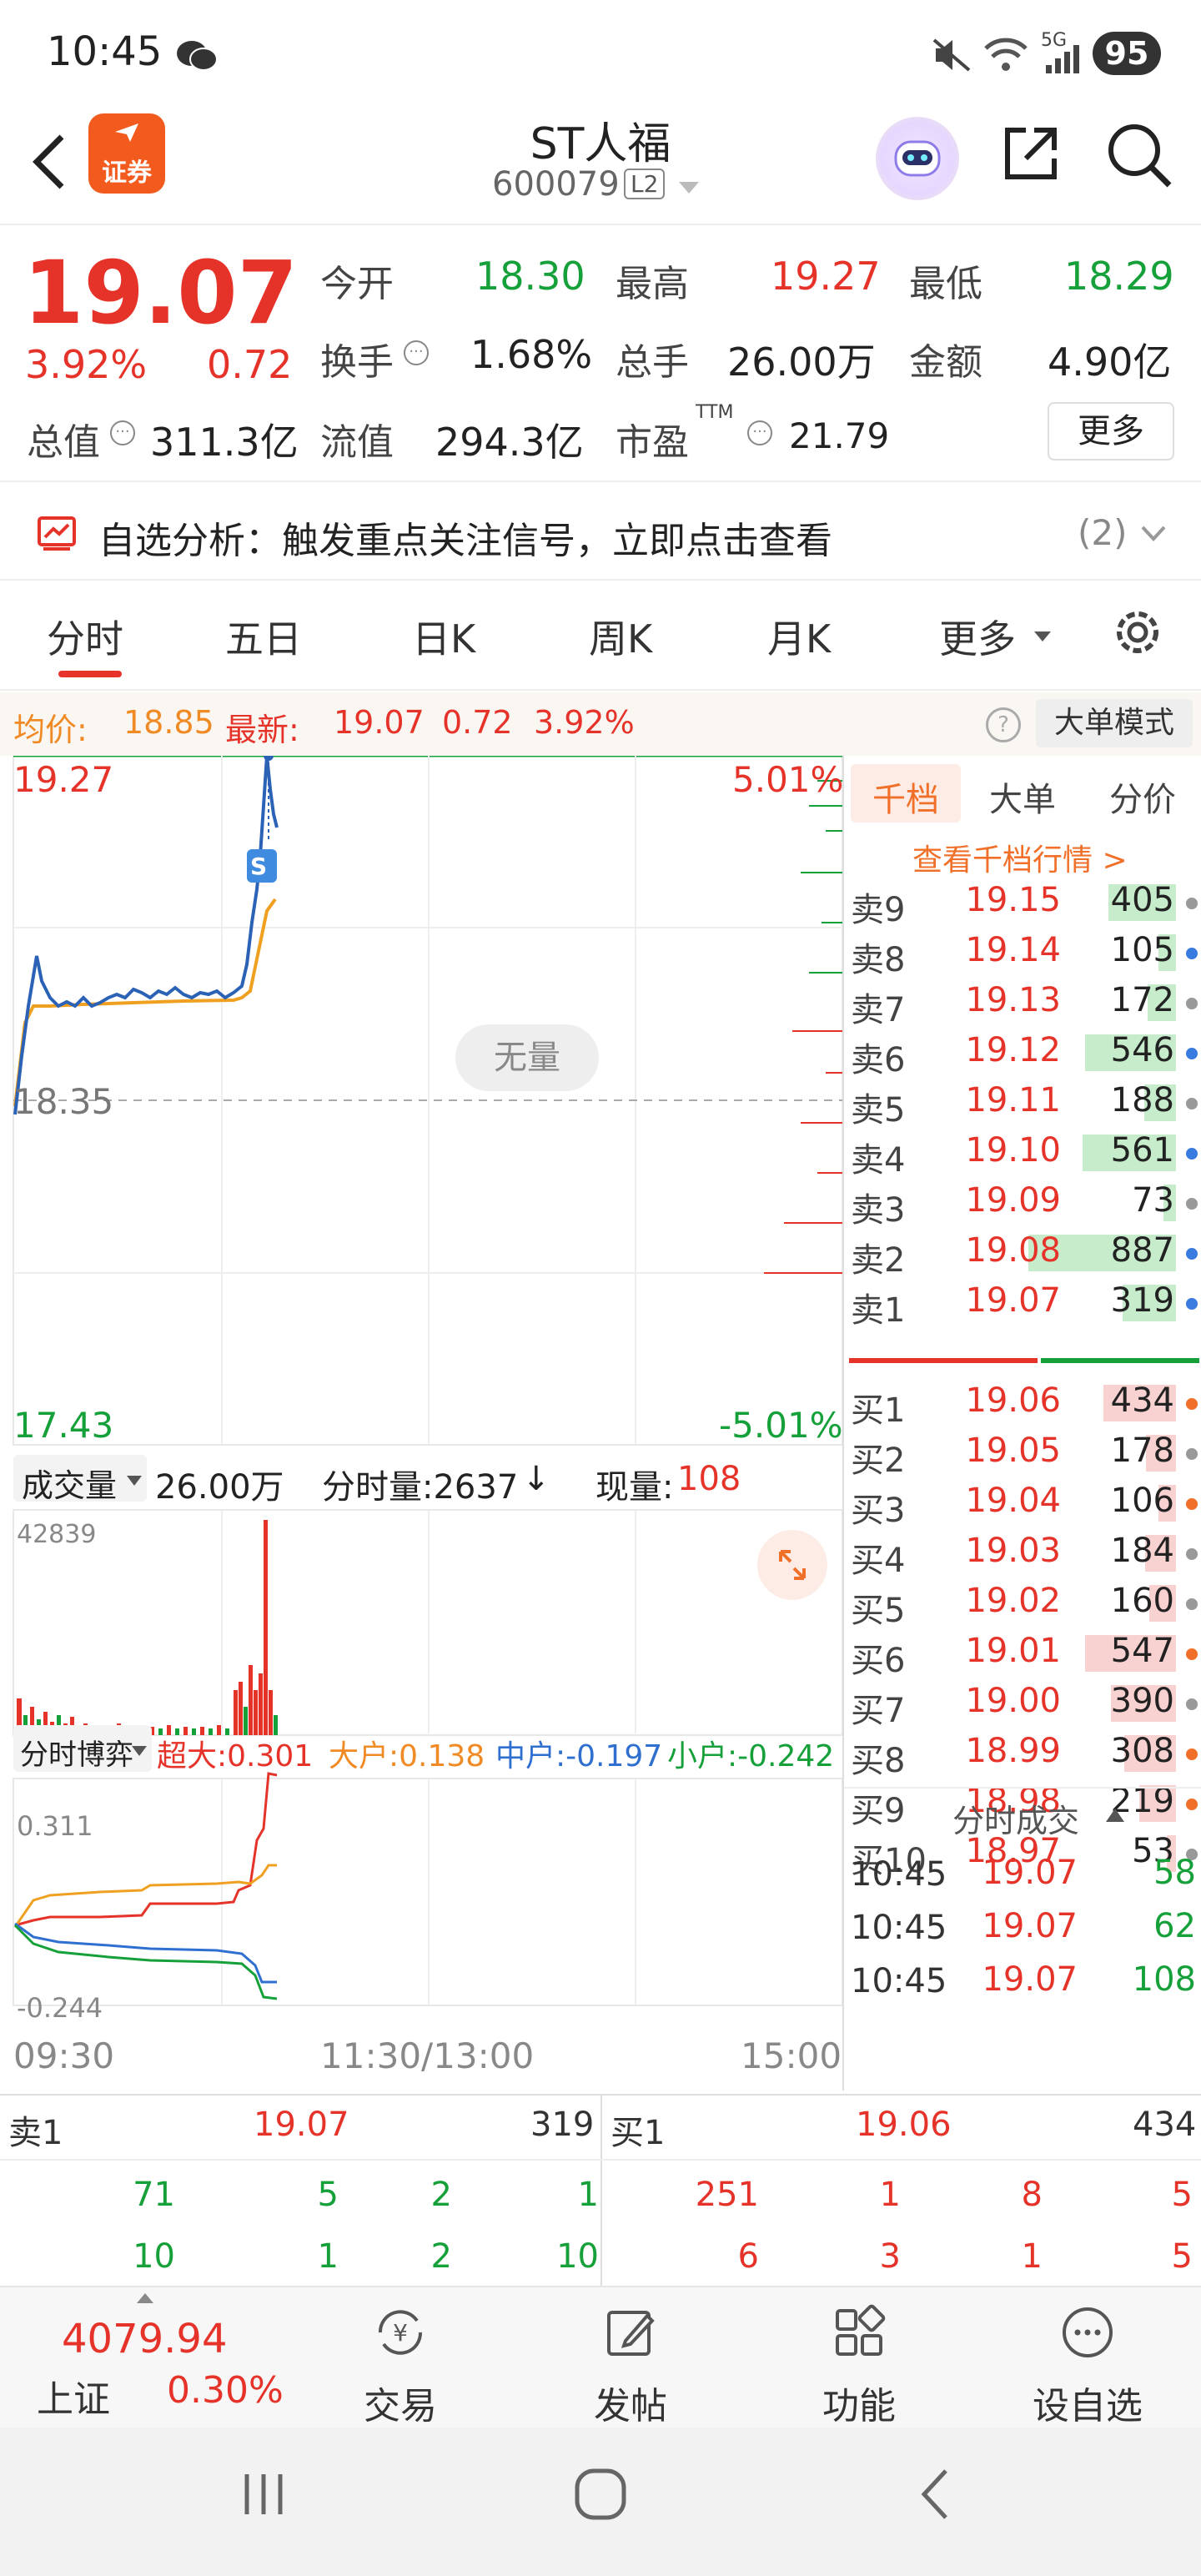  I want to click on buy-level-row: 买4 19.03 184, so click(1023, 1554).